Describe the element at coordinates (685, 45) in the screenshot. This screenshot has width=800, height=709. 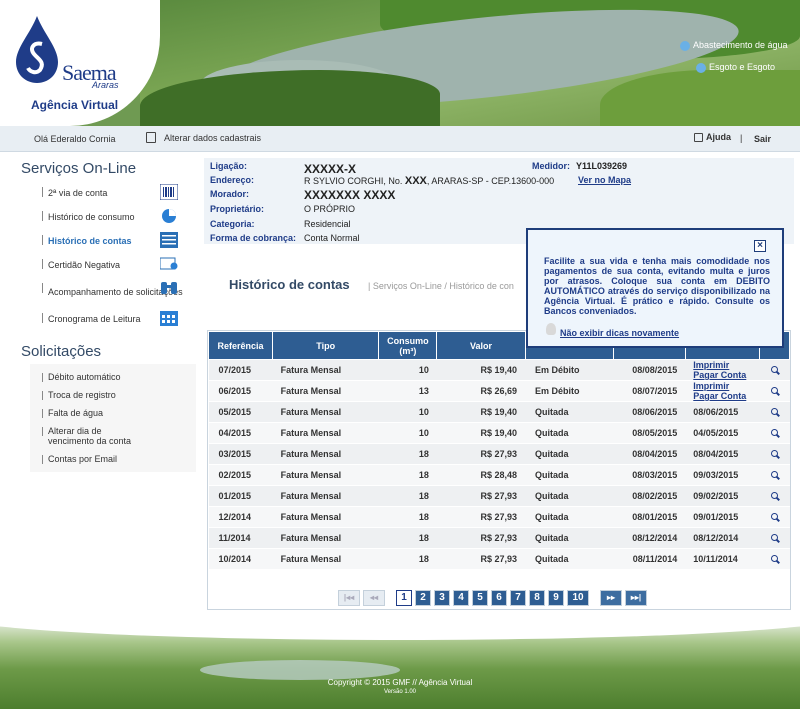
I see `water-drop-icon` at that location.